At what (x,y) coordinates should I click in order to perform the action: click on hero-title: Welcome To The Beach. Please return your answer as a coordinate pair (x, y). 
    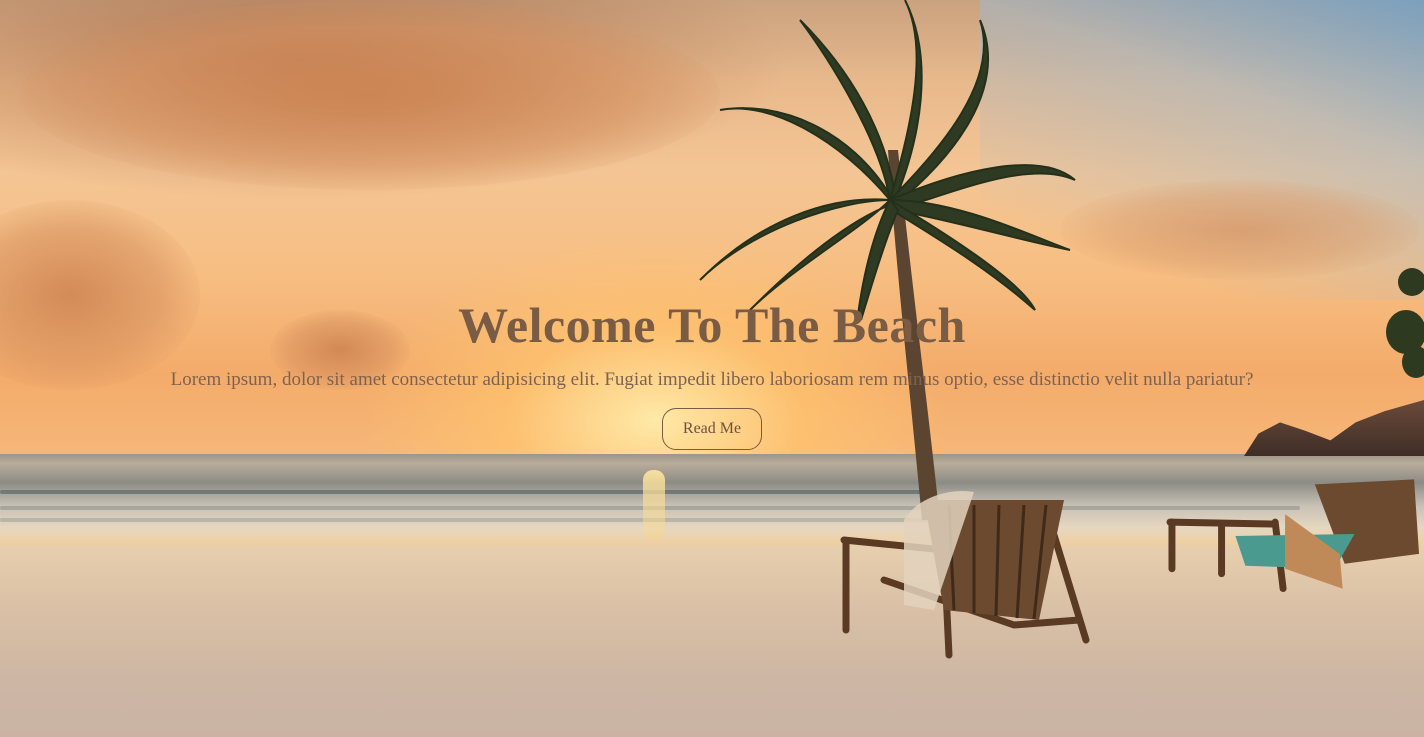
    Looking at the image, I should click on (712, 325).